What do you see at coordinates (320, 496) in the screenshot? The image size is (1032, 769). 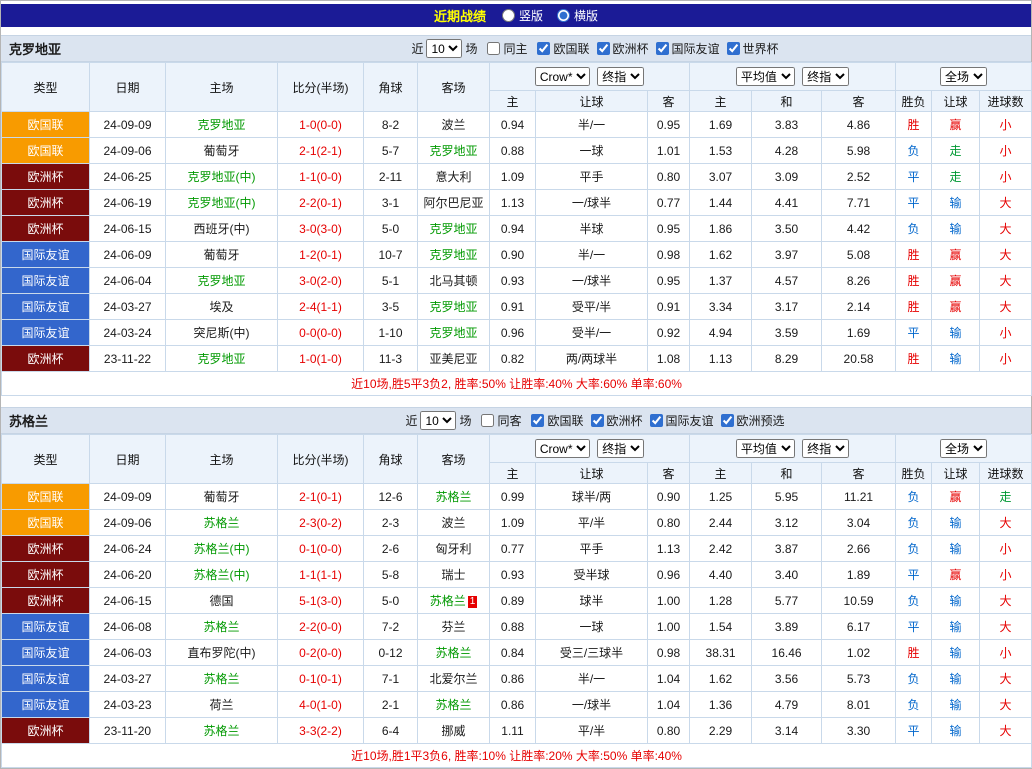 I see `cell-score: 2-1(0-1)` at bounding box center [320, 496].